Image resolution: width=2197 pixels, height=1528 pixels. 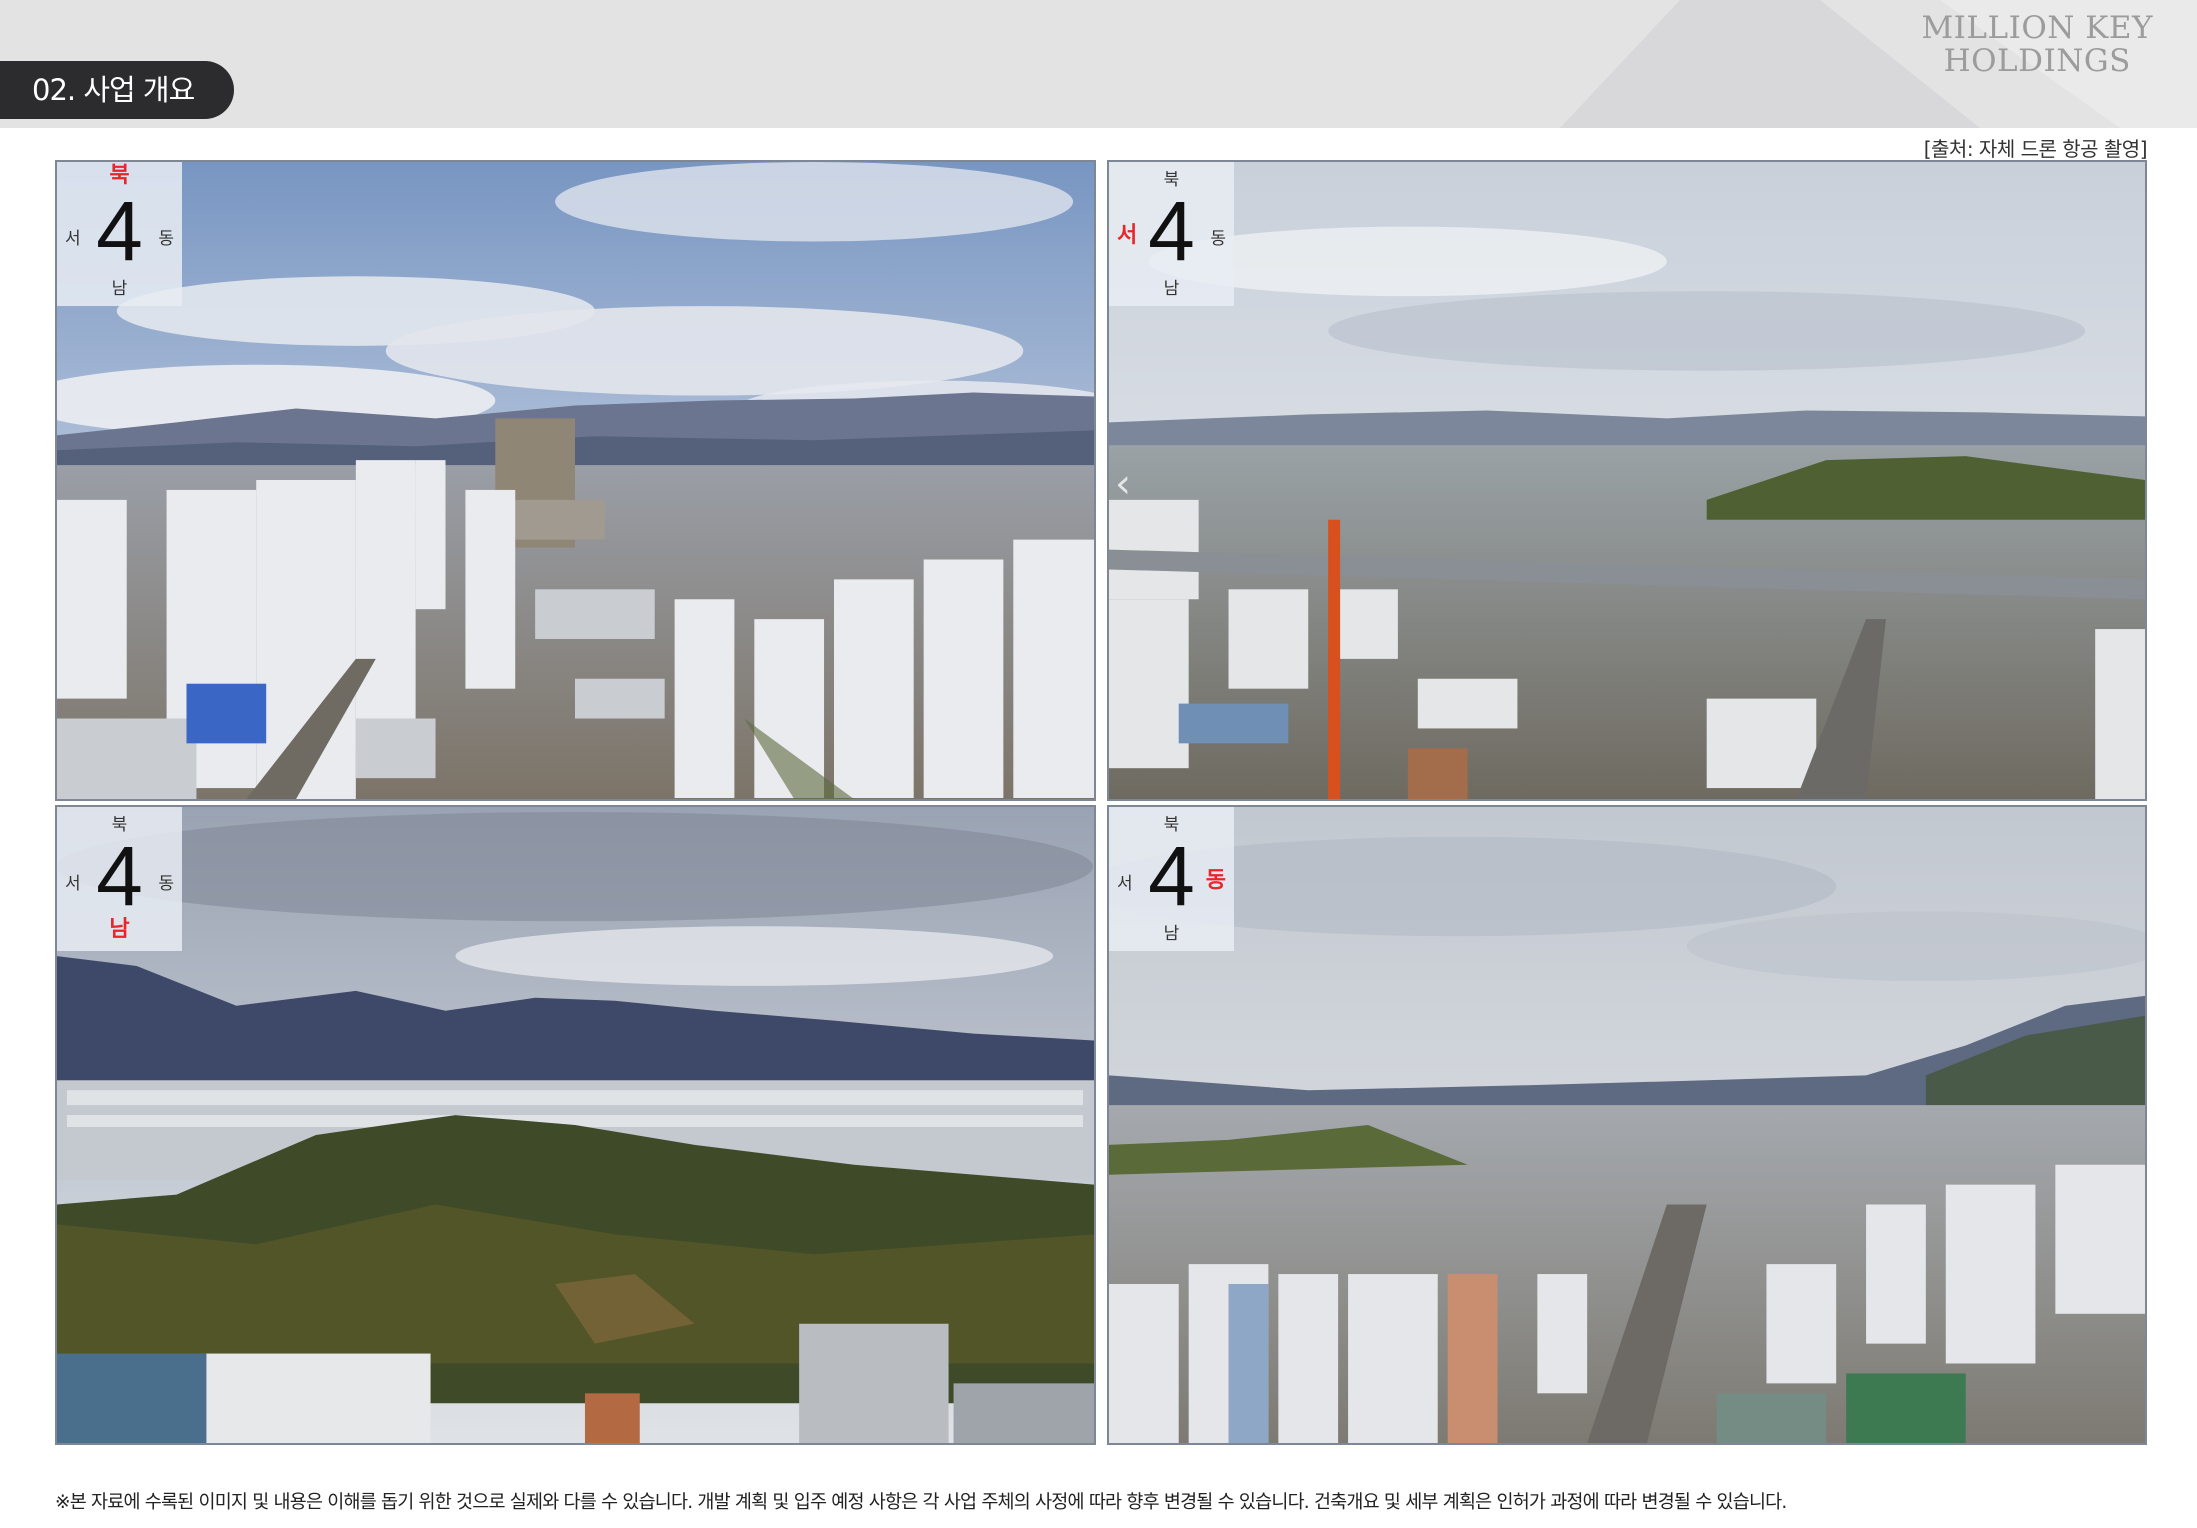 What do you see at coordinates (117, 90) in the screenshot?
I see `section-tab: 02. 사업 개요` at bounding box center [117, 90].